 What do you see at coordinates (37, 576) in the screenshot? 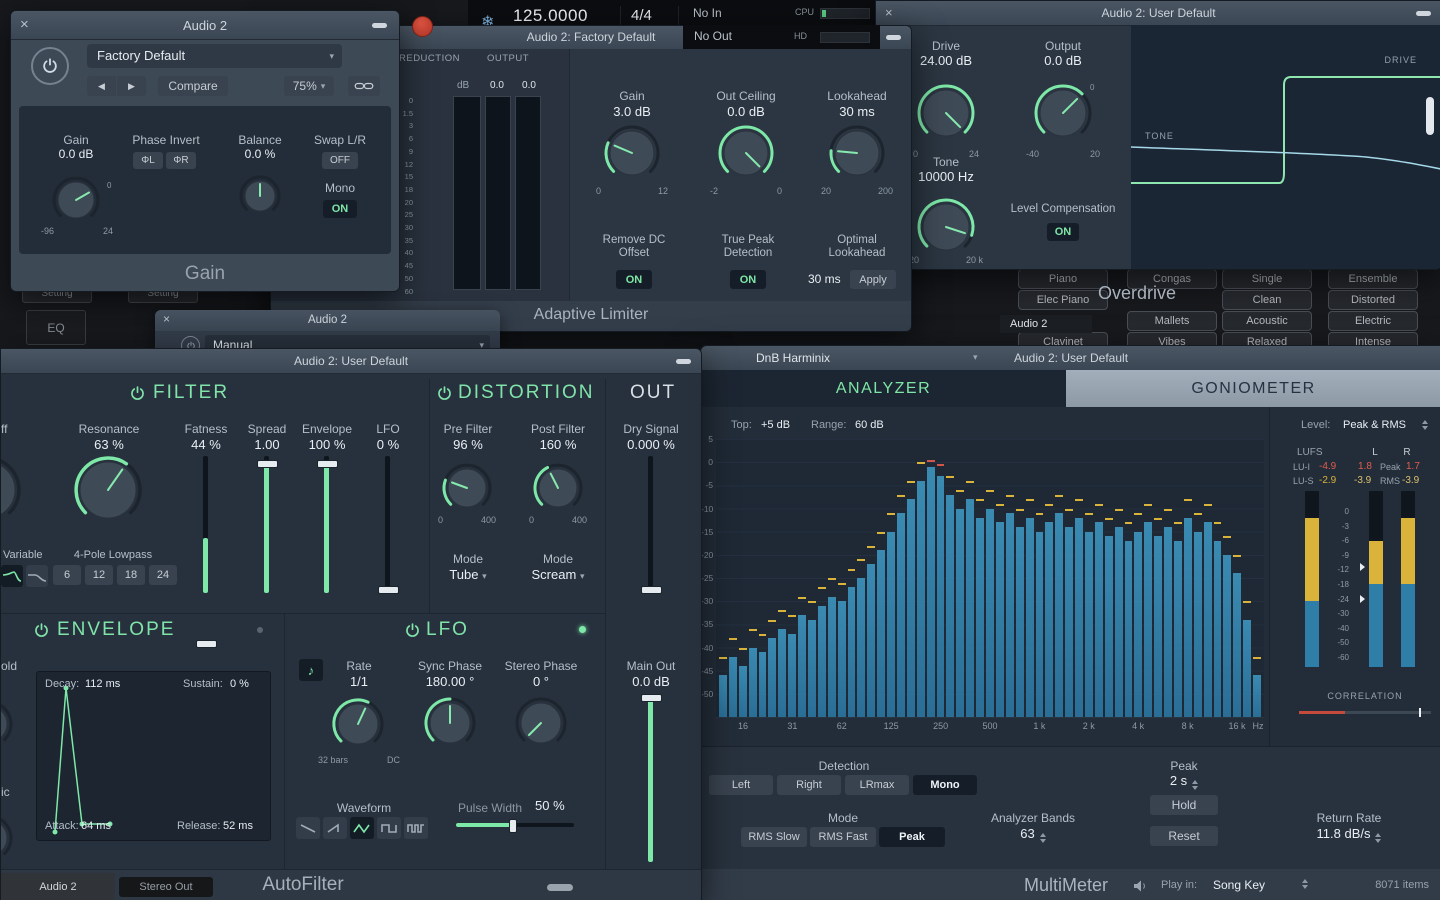
I see `filter-shape-alt-icon` at bounding box center [37, 576].